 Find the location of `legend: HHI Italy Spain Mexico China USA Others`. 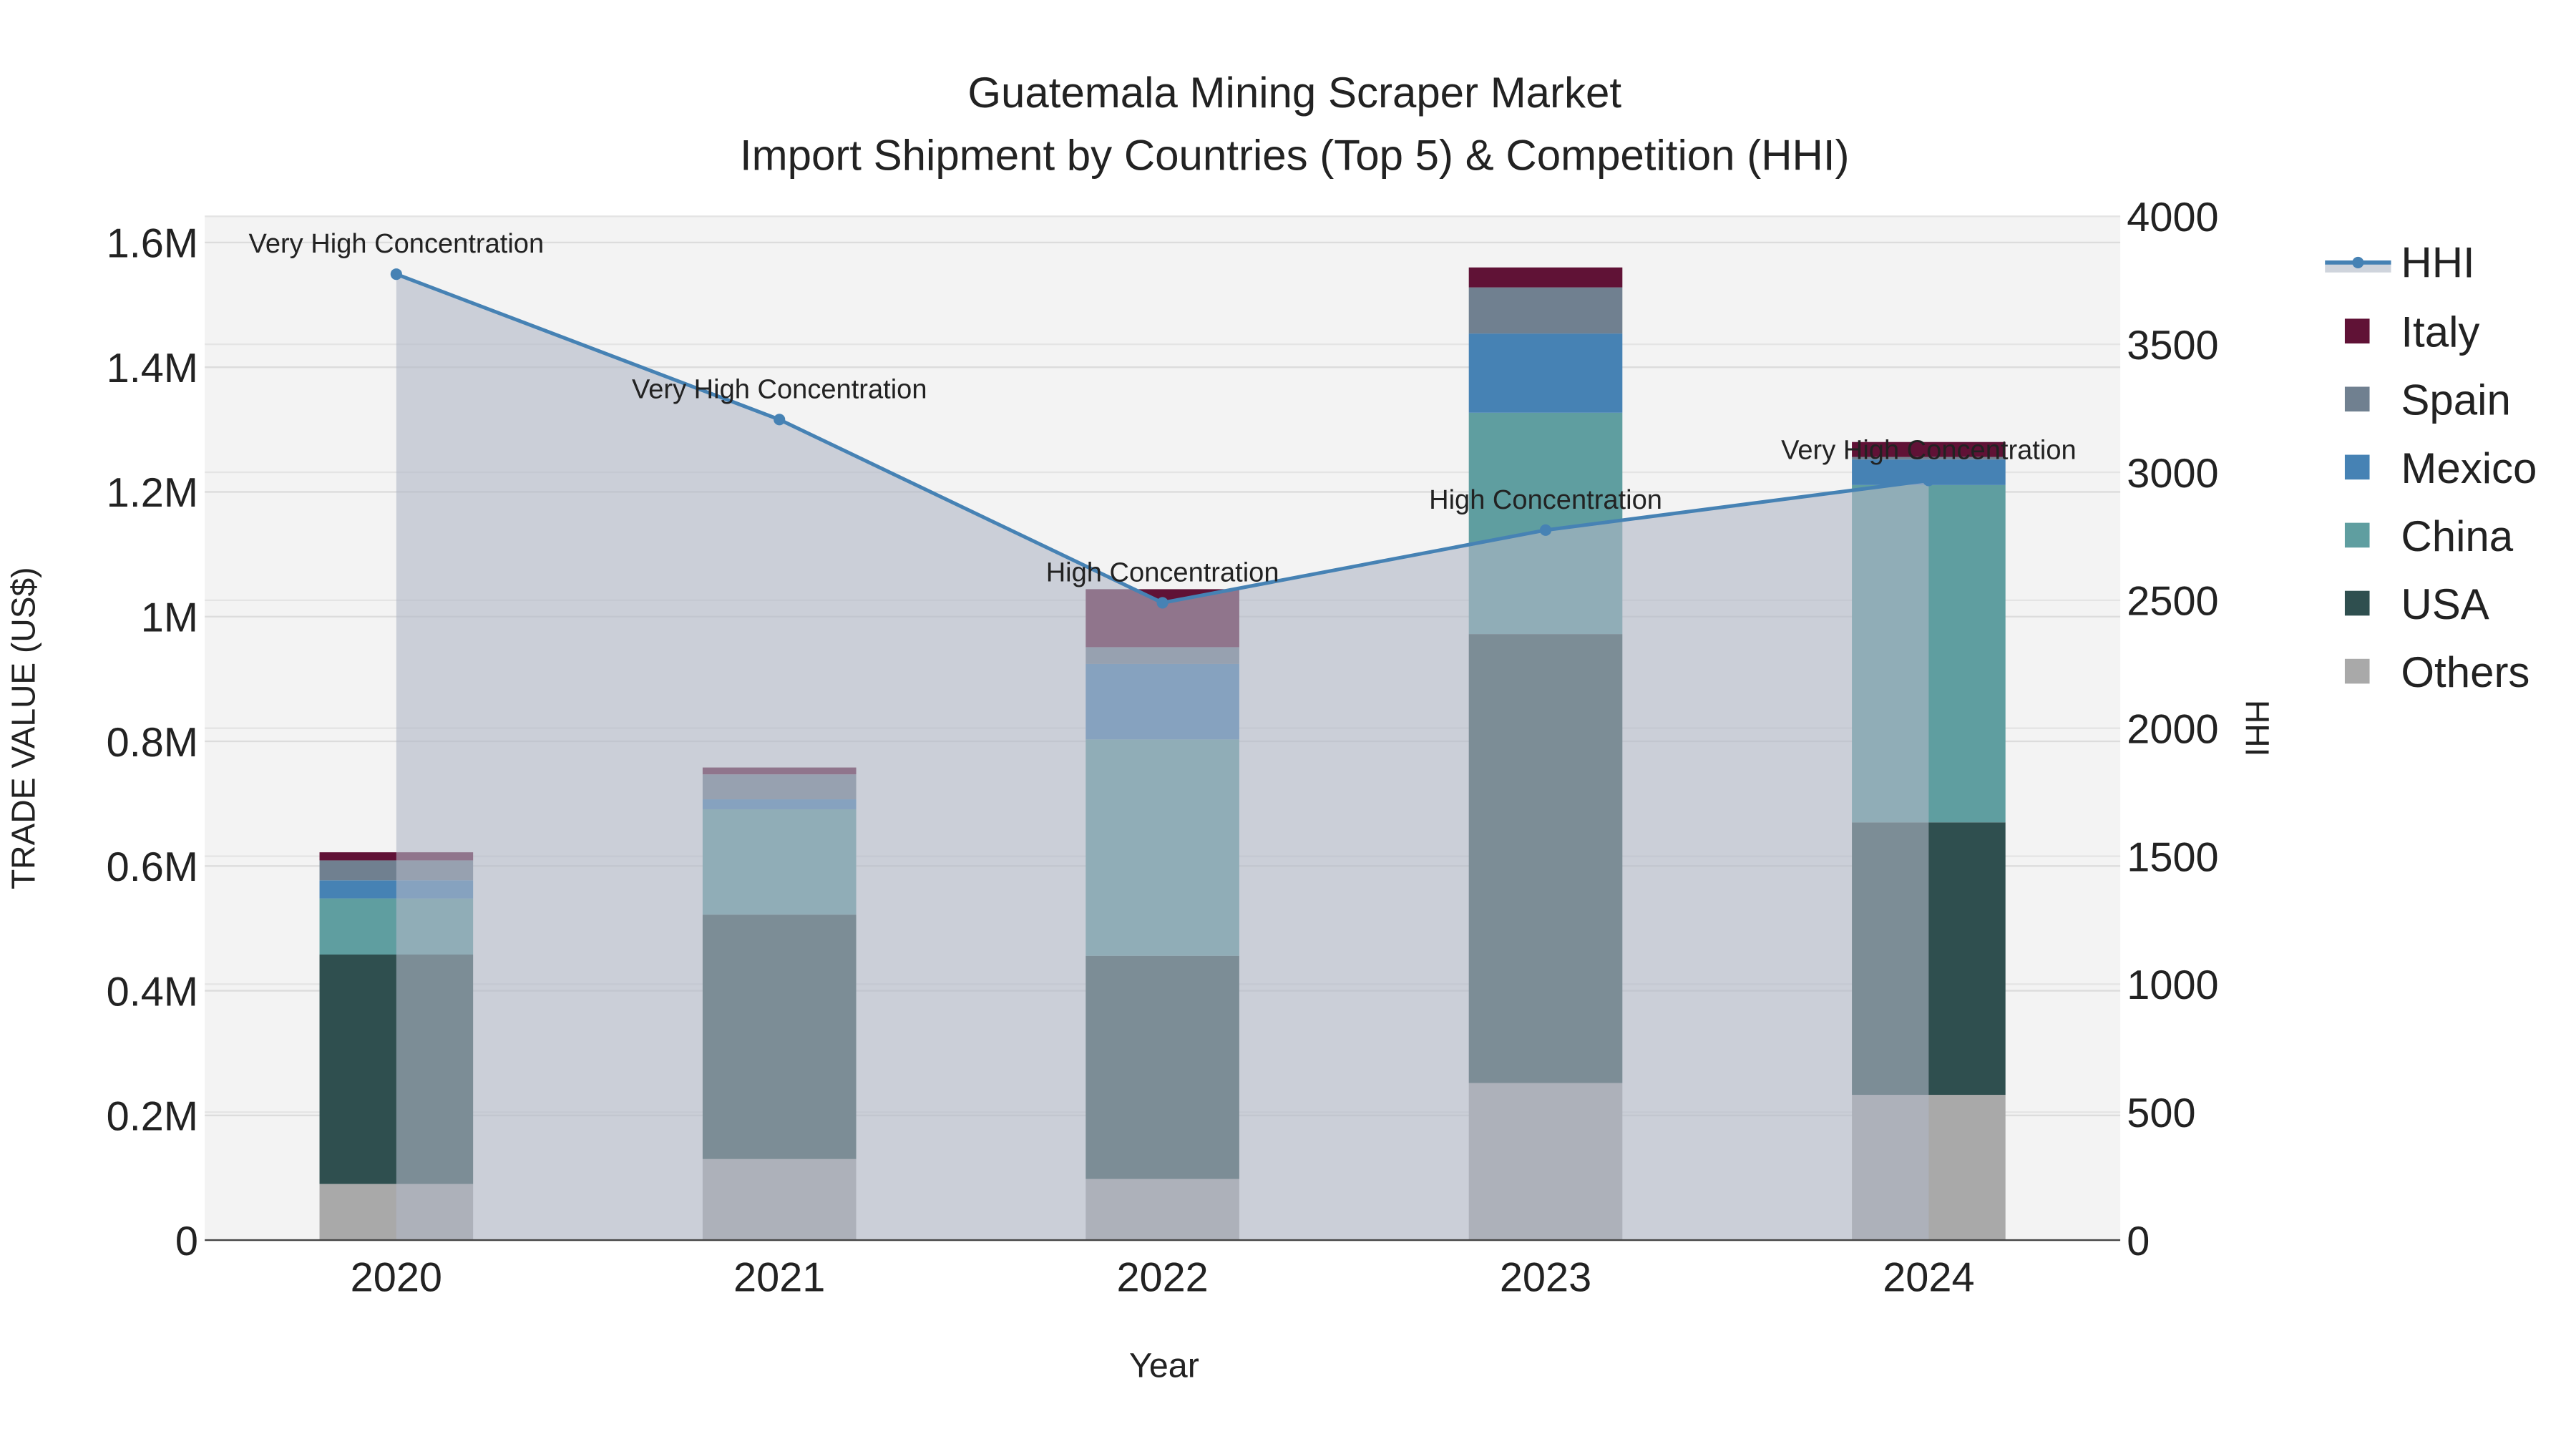

legend: HHI Italy Spain Mexico China USA Others is located at coordinates (2431, 467).